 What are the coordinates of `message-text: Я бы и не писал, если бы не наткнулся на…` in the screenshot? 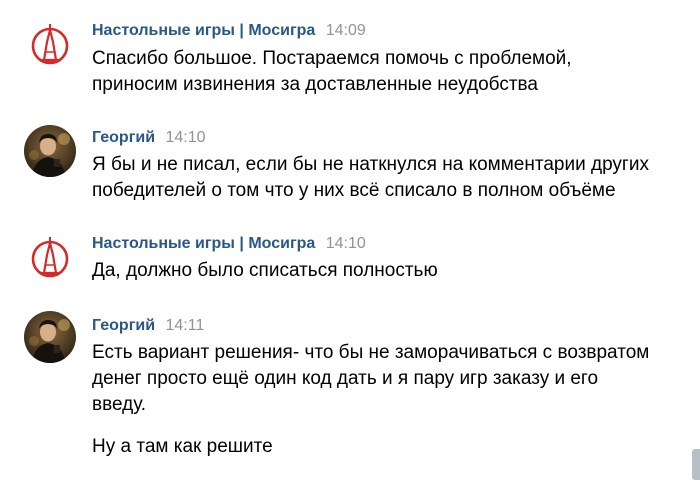 It's located at (387, 178).